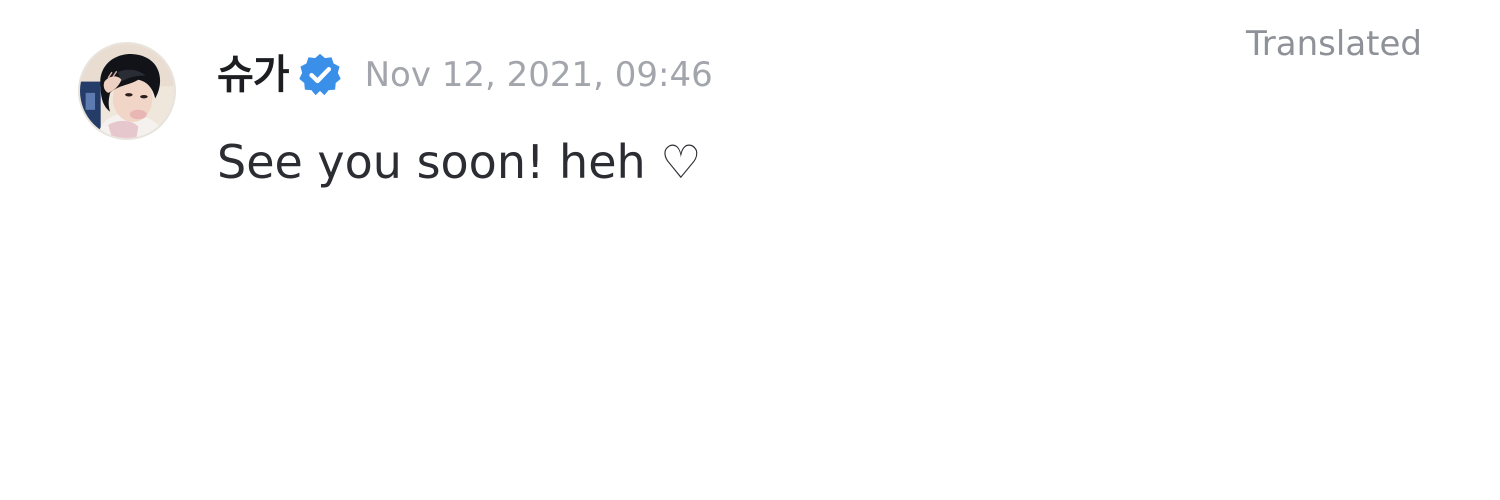 The width and height of the screenshot is (1500, 500). I want to click on translated-label: Translated, so click(1334, 44).